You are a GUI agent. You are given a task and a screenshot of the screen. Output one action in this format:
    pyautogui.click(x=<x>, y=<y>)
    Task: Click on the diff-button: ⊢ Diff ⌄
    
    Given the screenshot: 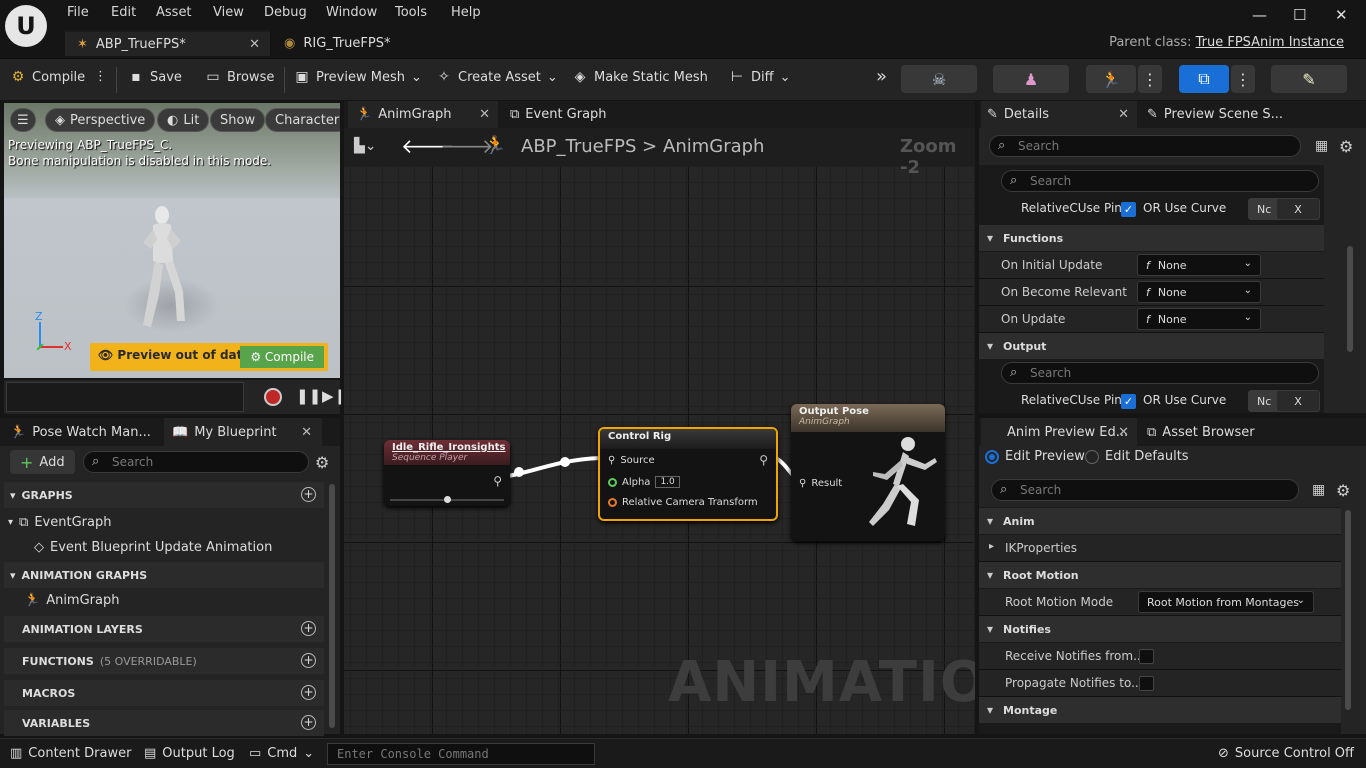 What is the action you would take?
    pyautogui.click(x=760, y=77)
    